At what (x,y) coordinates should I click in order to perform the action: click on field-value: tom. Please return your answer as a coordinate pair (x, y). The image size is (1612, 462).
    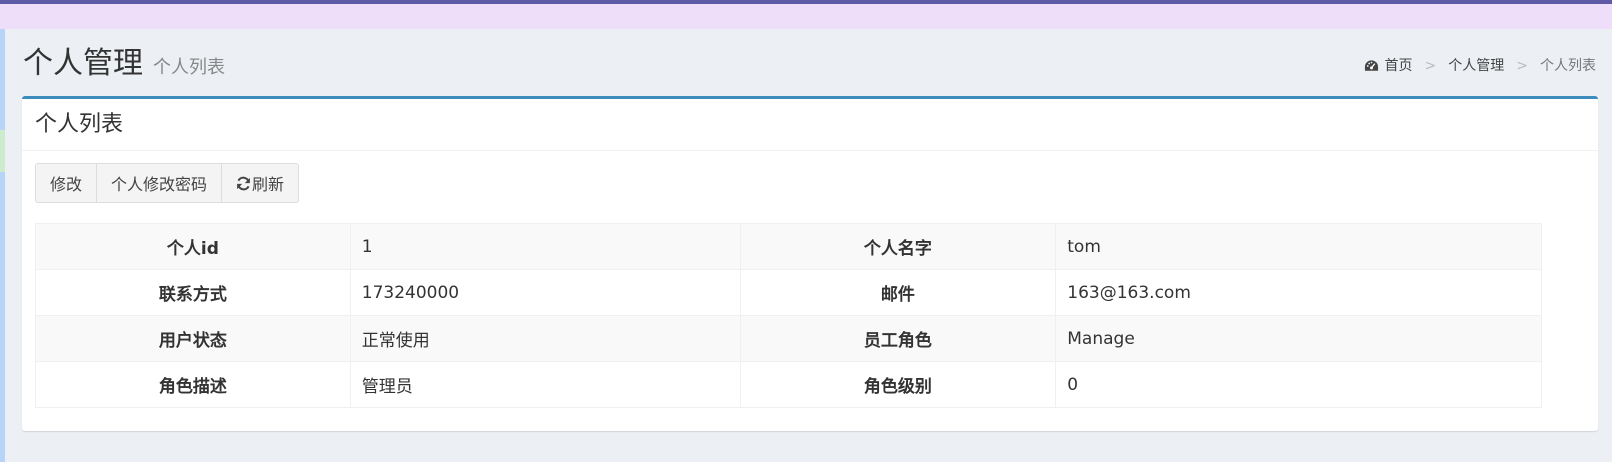
    Looking at the image, I should click on (1298, 246).